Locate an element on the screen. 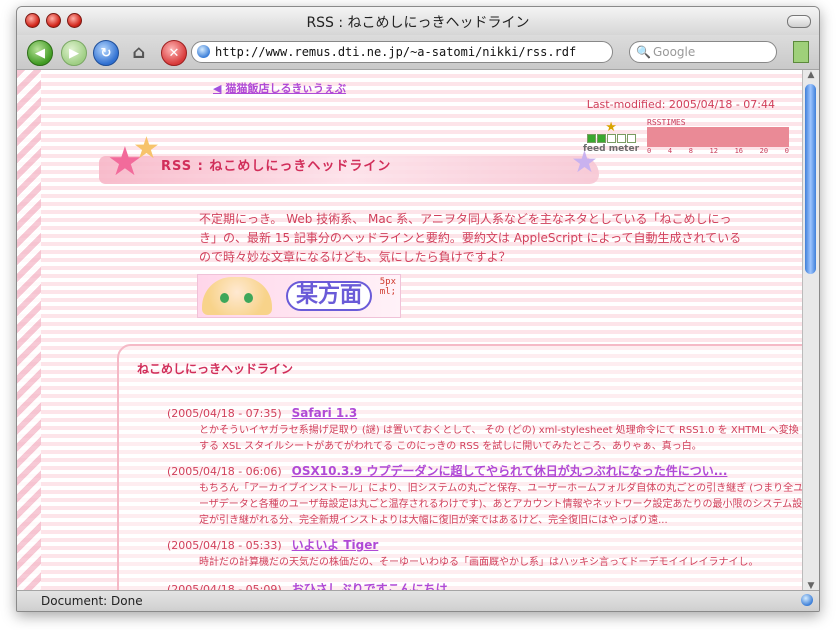  item-title-link: いよいよ Tiger is located at coordinates (335, 545).